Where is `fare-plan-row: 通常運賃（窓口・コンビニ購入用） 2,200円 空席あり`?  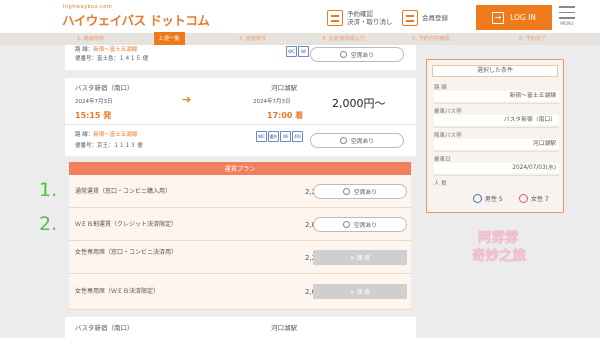 fare-plan-row: 通常運賃（窓口・コンビニ購入用） 2,200円 空席あり is located at coordinates (240, 191).